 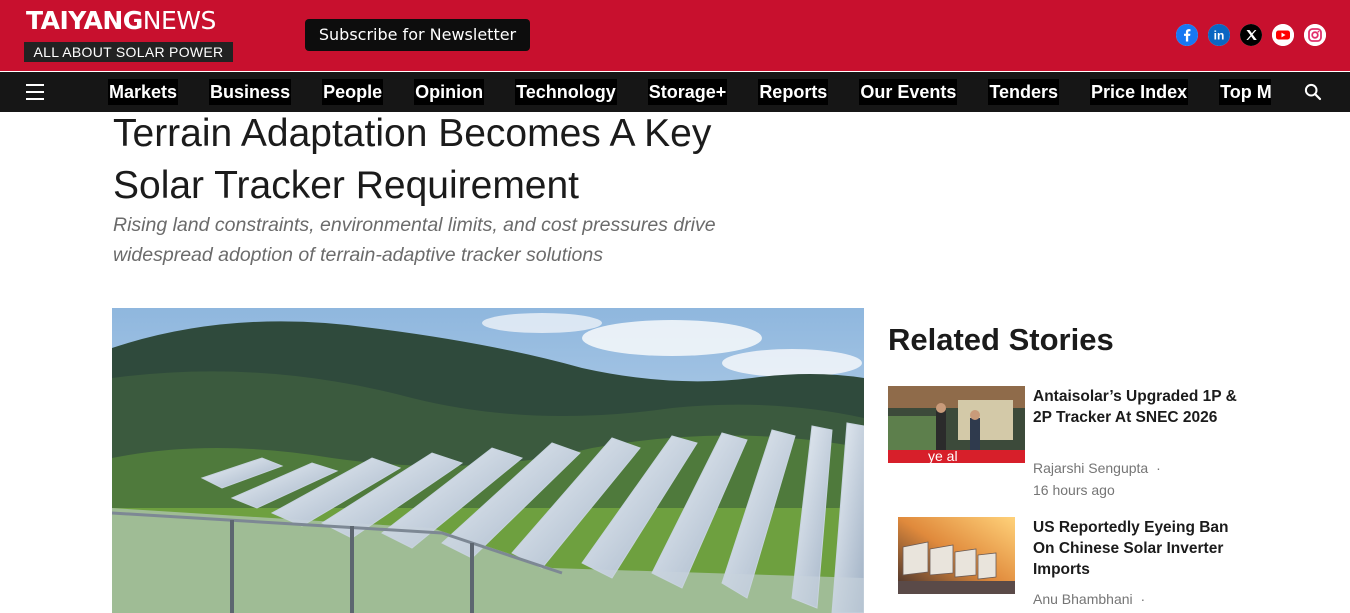 I want to click on nav-item-price-index: Price Index, so click(x=1139, y=92).